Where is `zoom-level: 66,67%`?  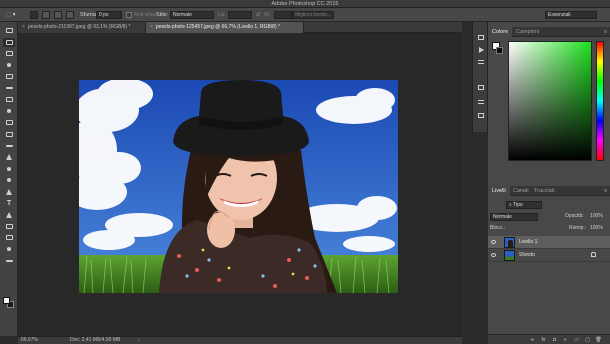 zoom-level: 66,67% is located at coordinates (29, 340).